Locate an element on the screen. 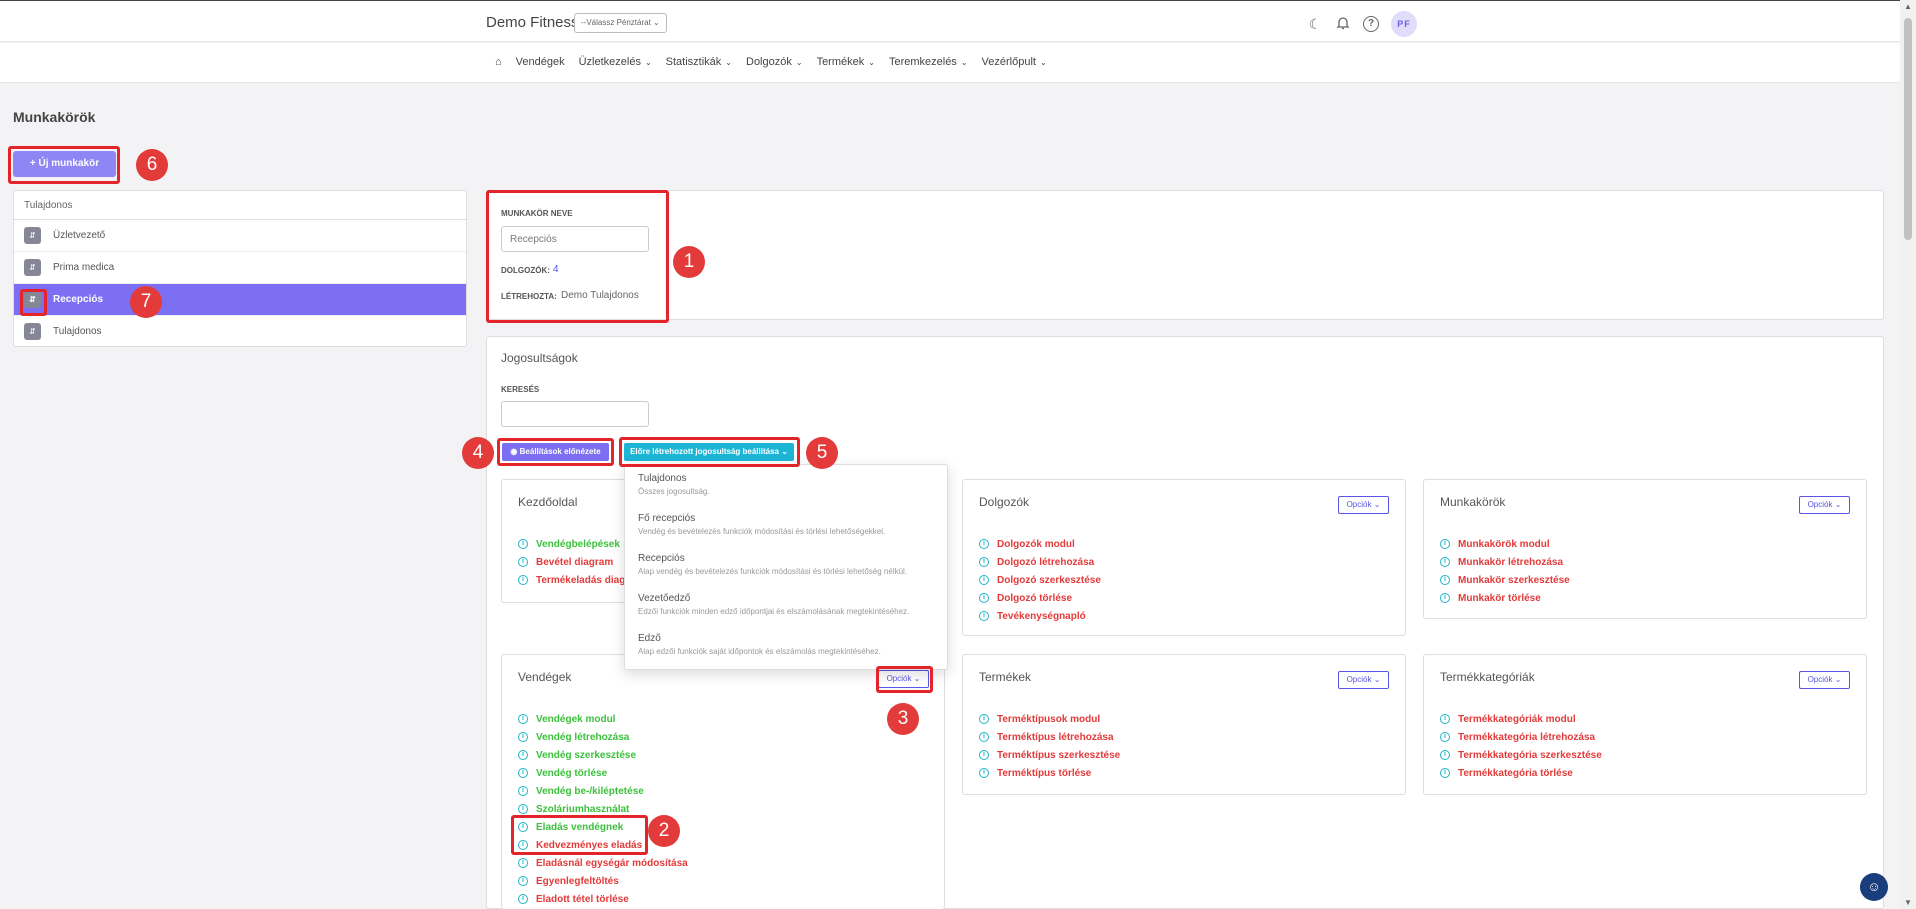 This screenshot has width=1916, height=909. nav-item-vendegek: Vendégek is located at coordinates (540, 62).